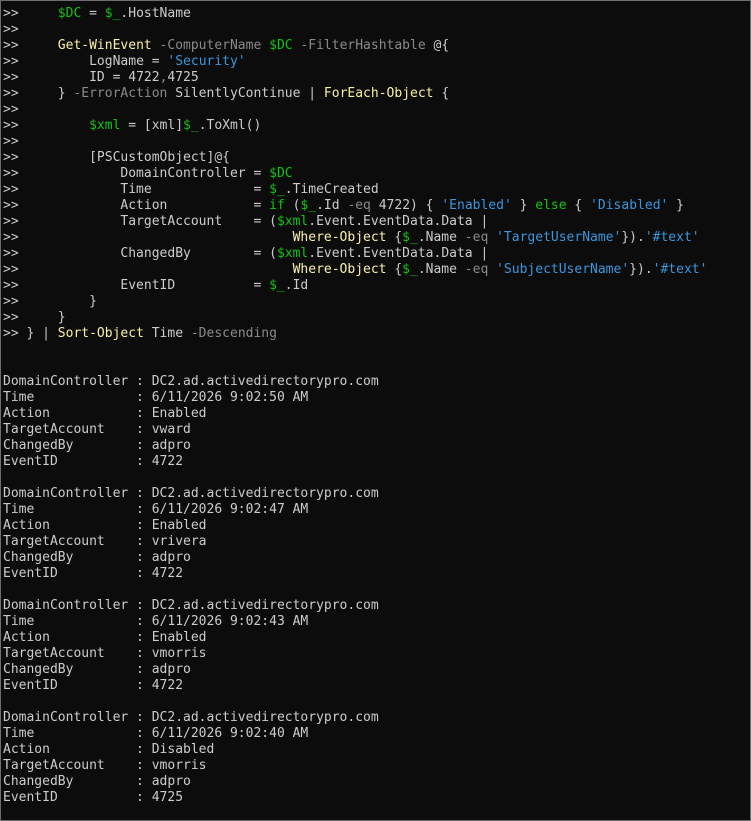 This screenshot has height=821, width=751. I want to click on code-token: -Descending, so click(233, 333).